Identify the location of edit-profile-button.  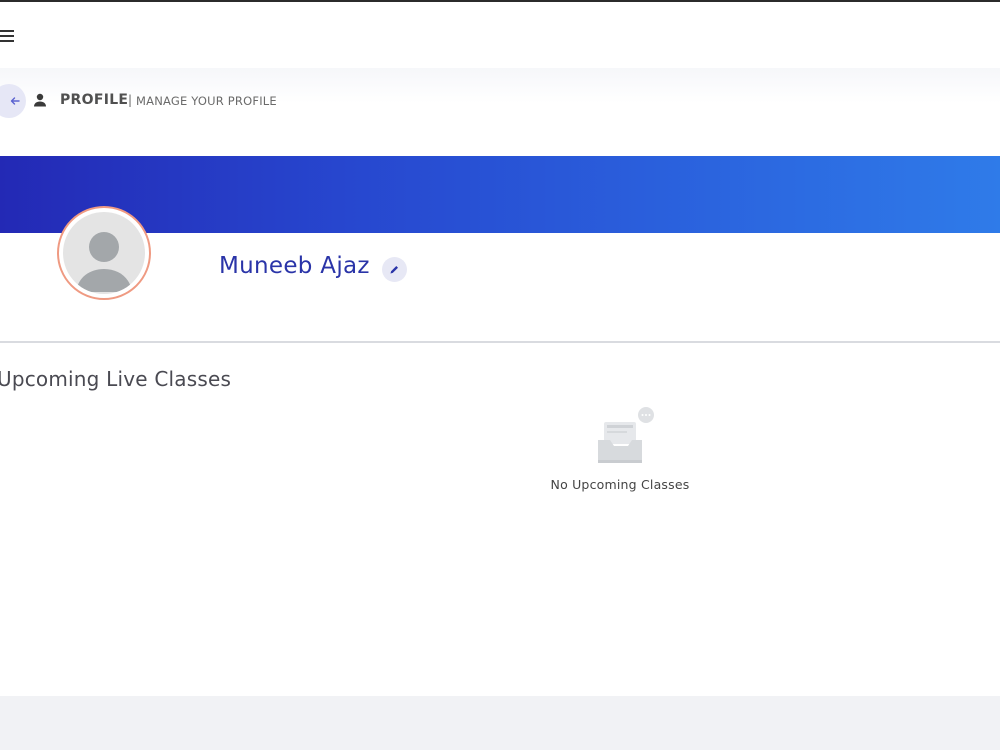
(394, 269).